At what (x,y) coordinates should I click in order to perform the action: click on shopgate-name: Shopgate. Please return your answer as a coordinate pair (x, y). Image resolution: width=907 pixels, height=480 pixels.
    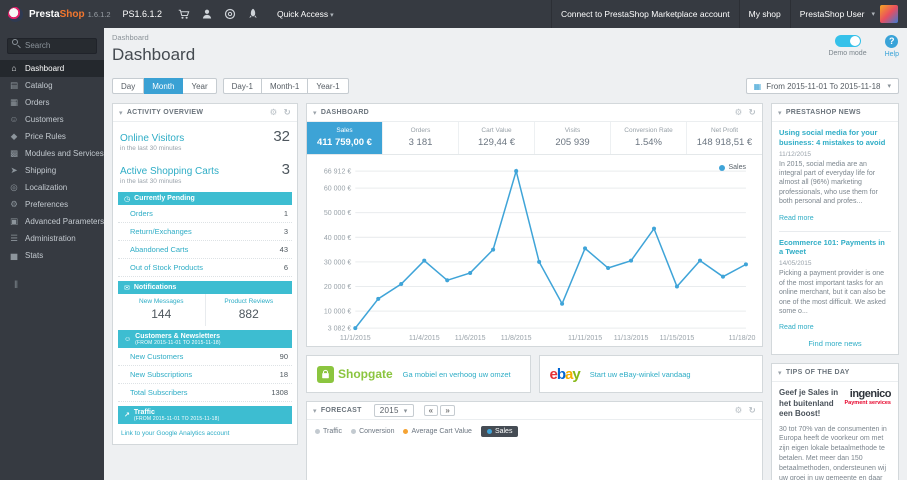
    Looking at the image, I should click on (365, 374).